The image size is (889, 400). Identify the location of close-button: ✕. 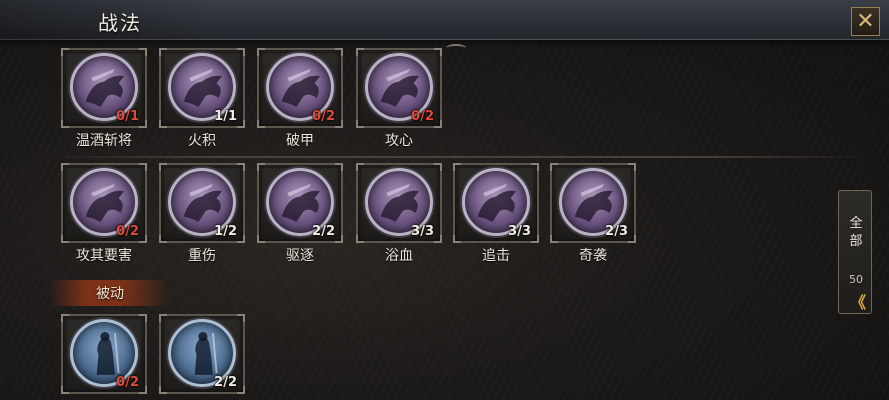
(865, 21).